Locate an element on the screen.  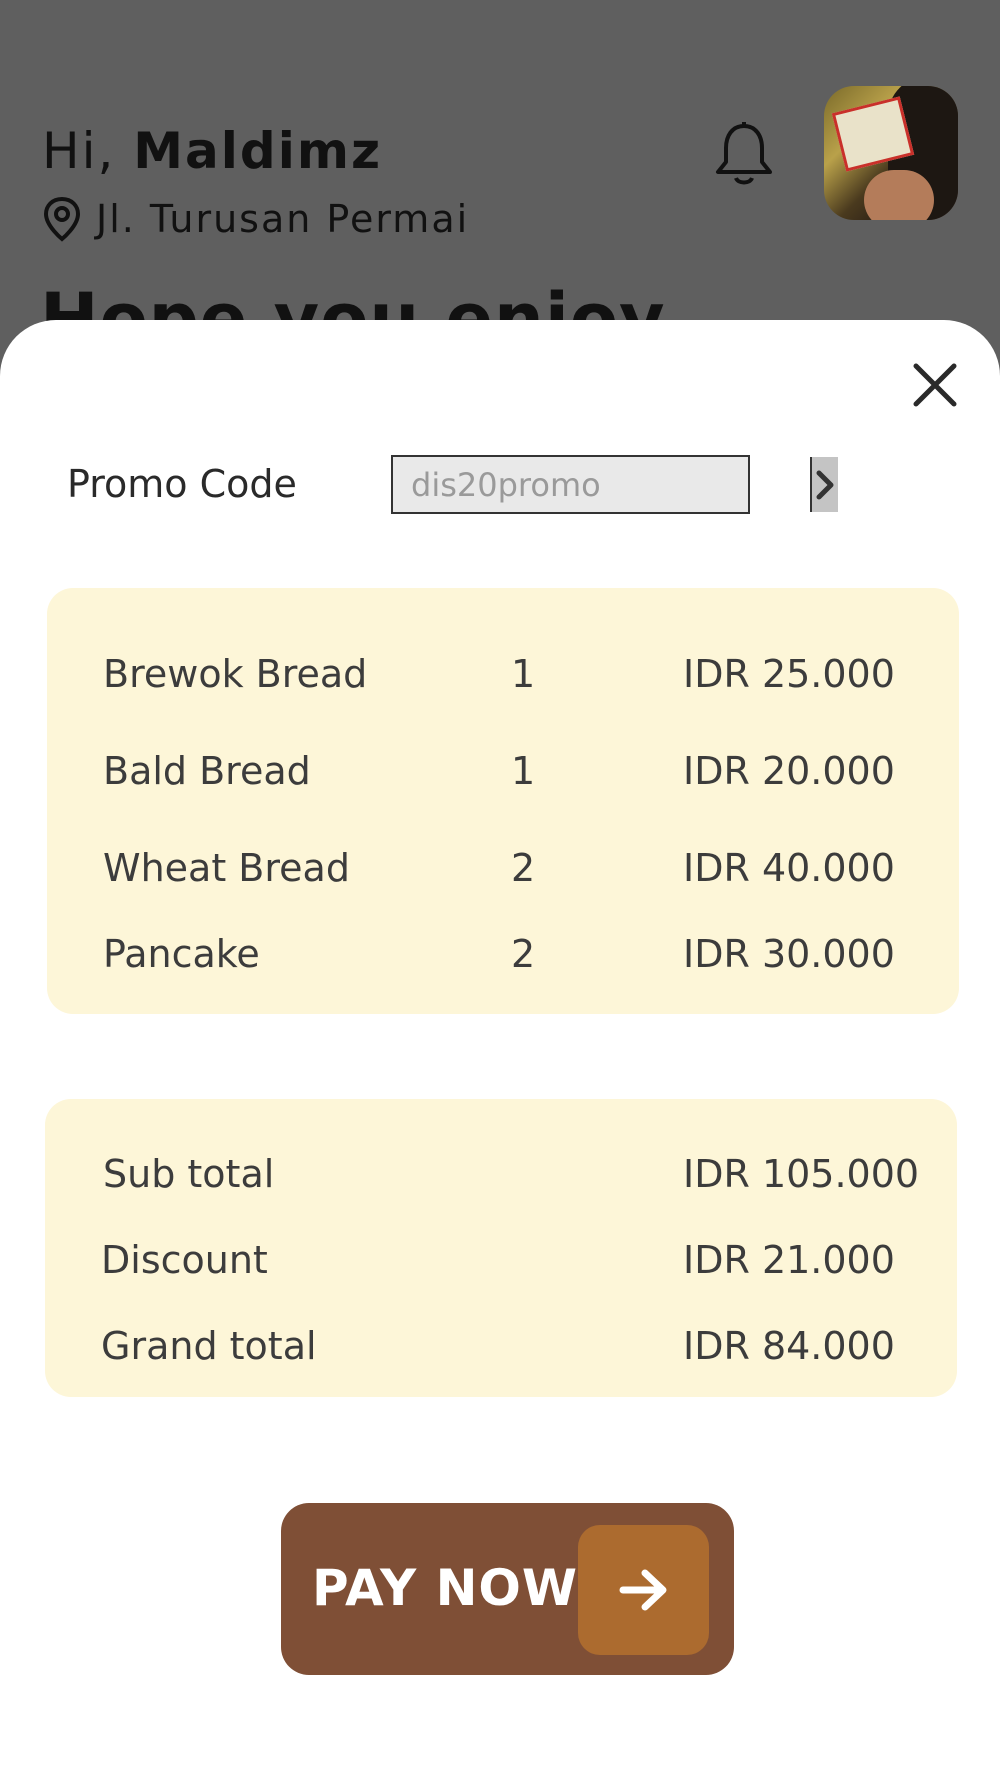
item-name: Bald Bread is located at coordinates (207, 771).